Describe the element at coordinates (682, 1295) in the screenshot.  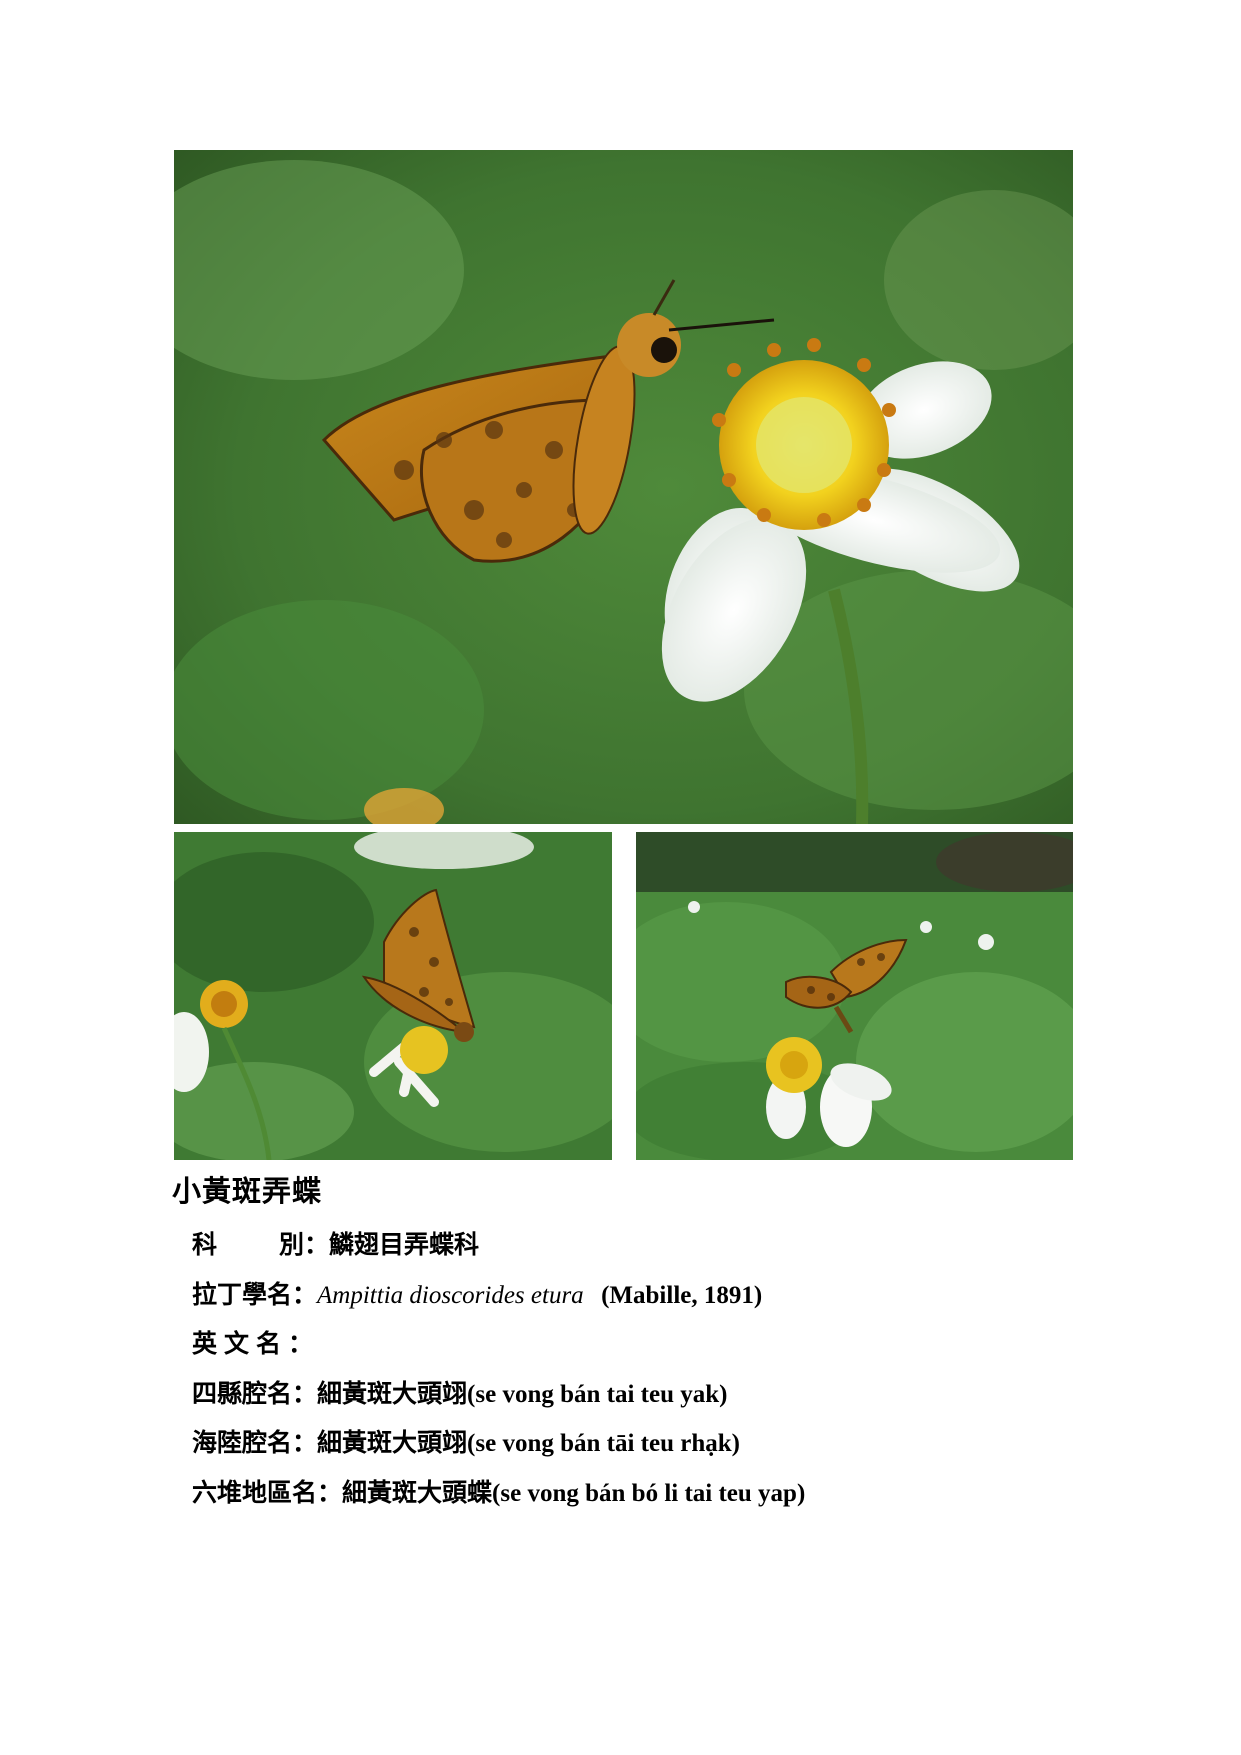
I see `latin-name-author: (Mabille, 1891)` at that location.